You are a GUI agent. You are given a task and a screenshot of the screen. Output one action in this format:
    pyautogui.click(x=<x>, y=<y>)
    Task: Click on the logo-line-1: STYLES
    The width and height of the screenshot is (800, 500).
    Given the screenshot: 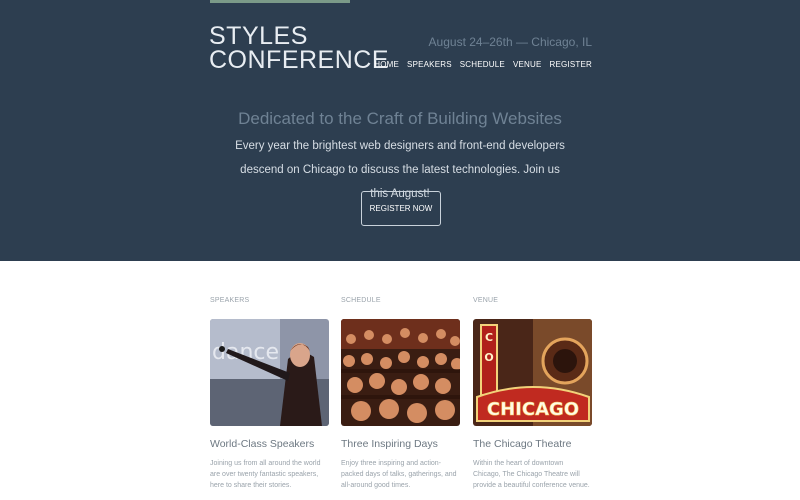 What is the action you would take?
    pyautogui.click(x=258, y=36)
    